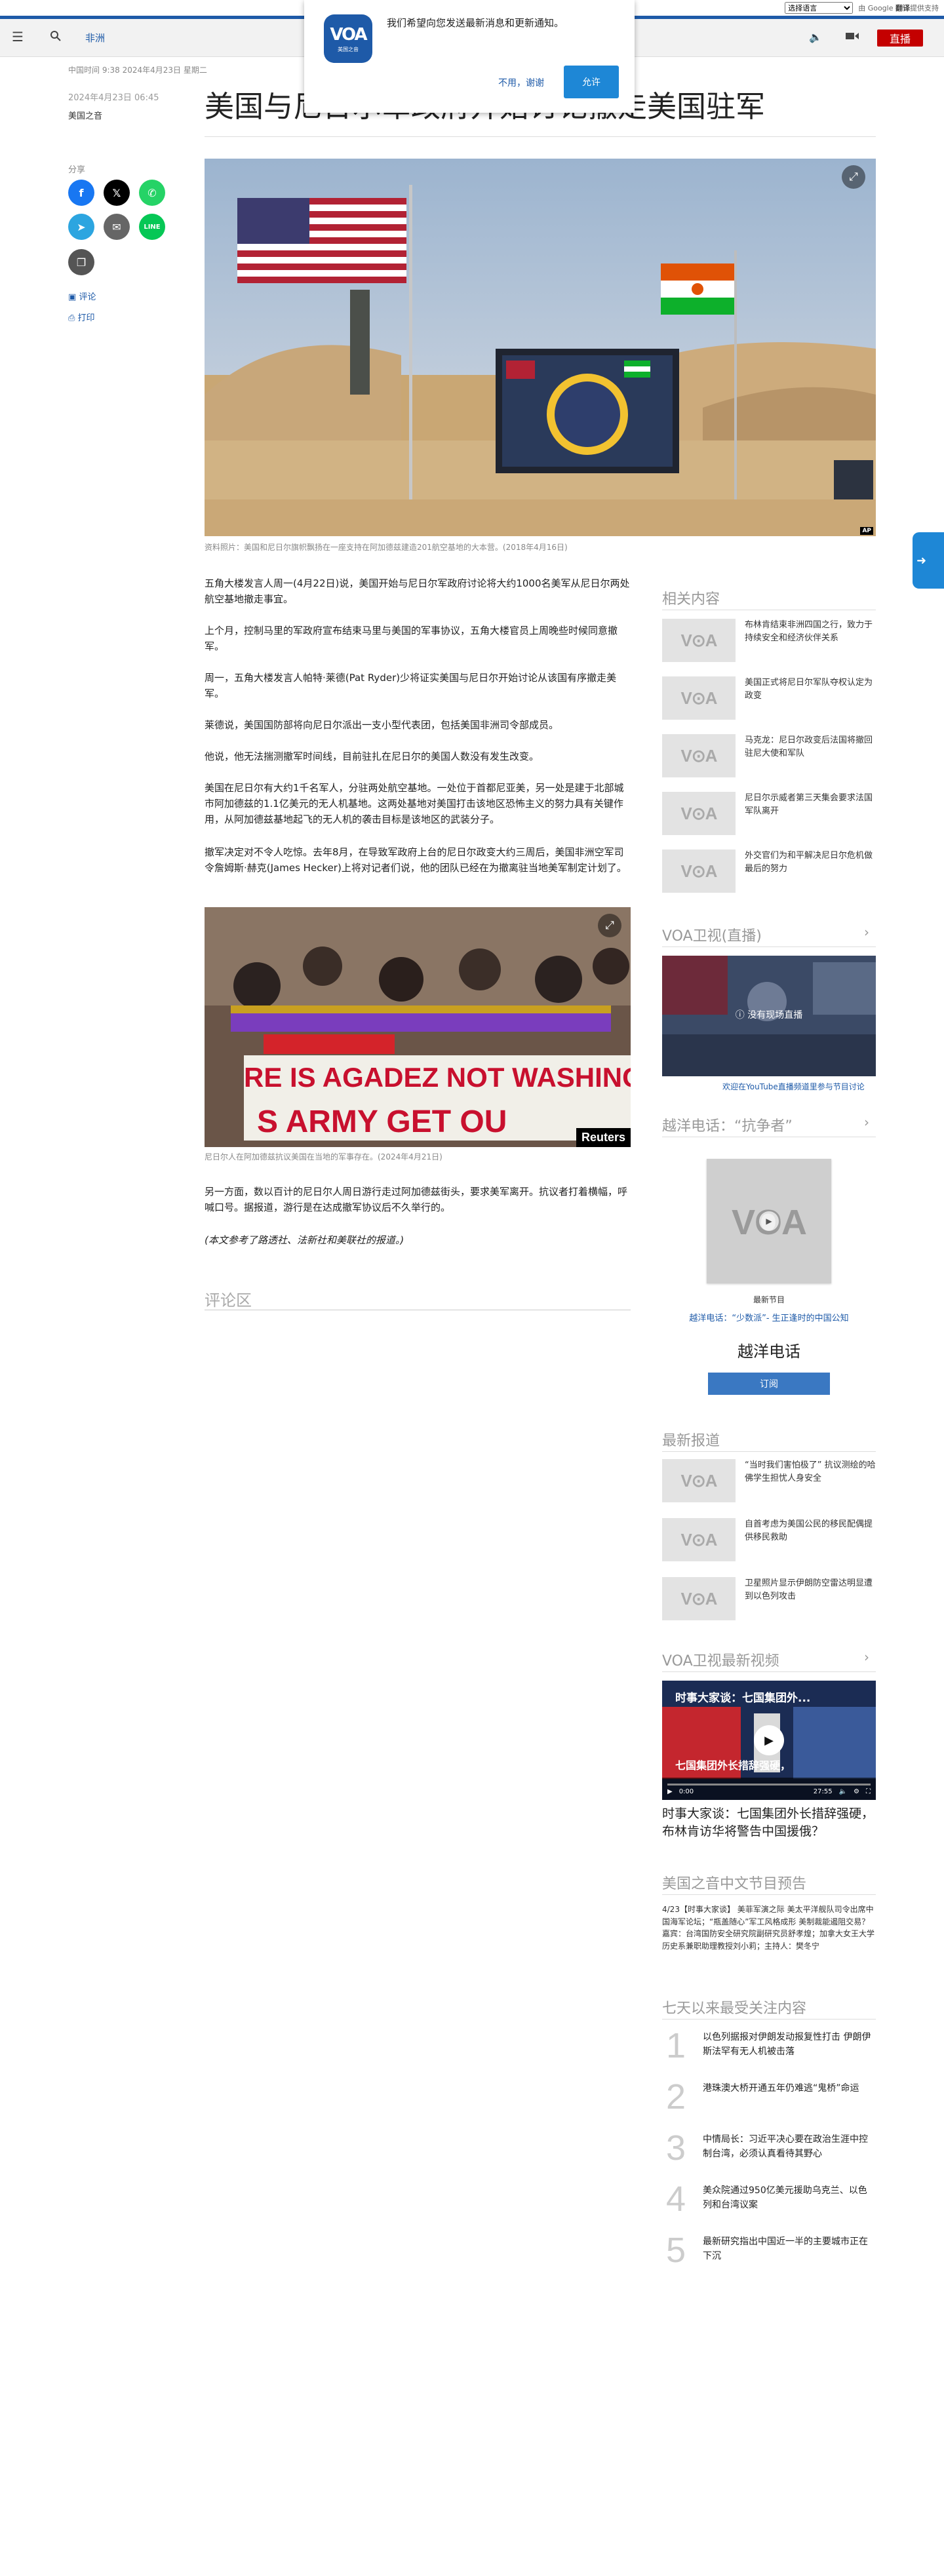  What do you see at coordinates (734, 1884) in the screenshot?
I see `schedule-heading: 美国之音中文节目预告` at bounding box center [734, 1884].